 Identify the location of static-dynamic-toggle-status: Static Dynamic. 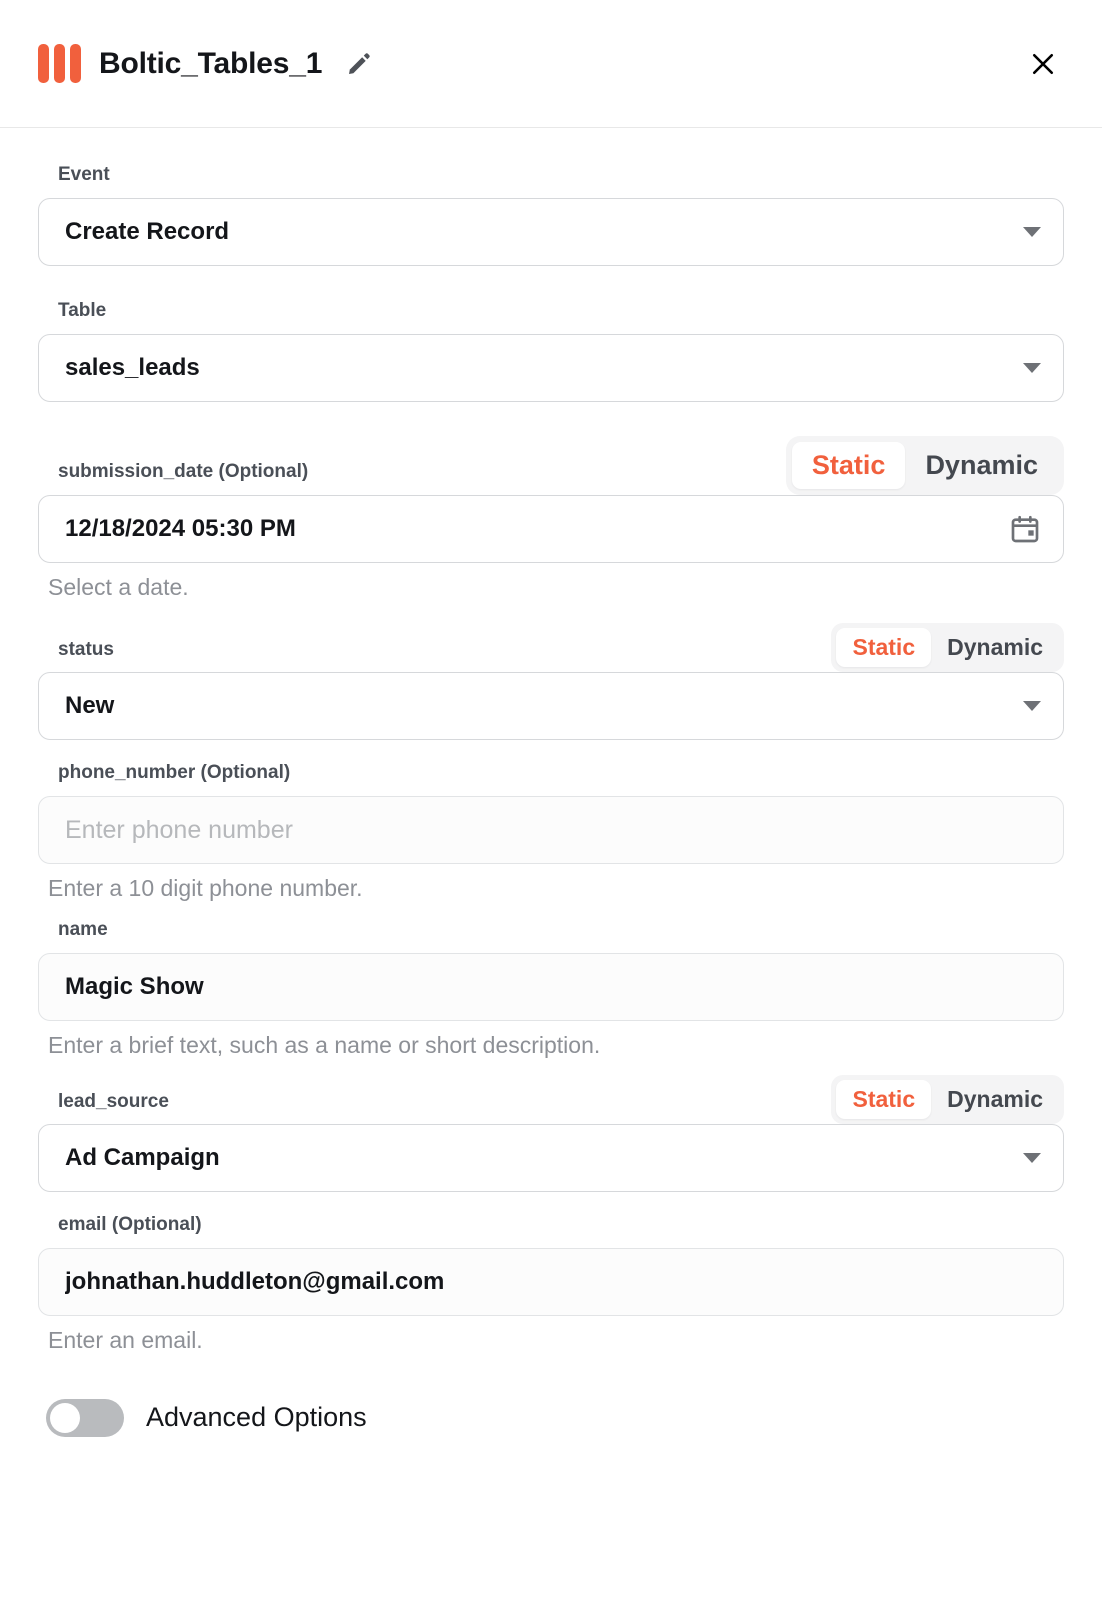
(947, 648).